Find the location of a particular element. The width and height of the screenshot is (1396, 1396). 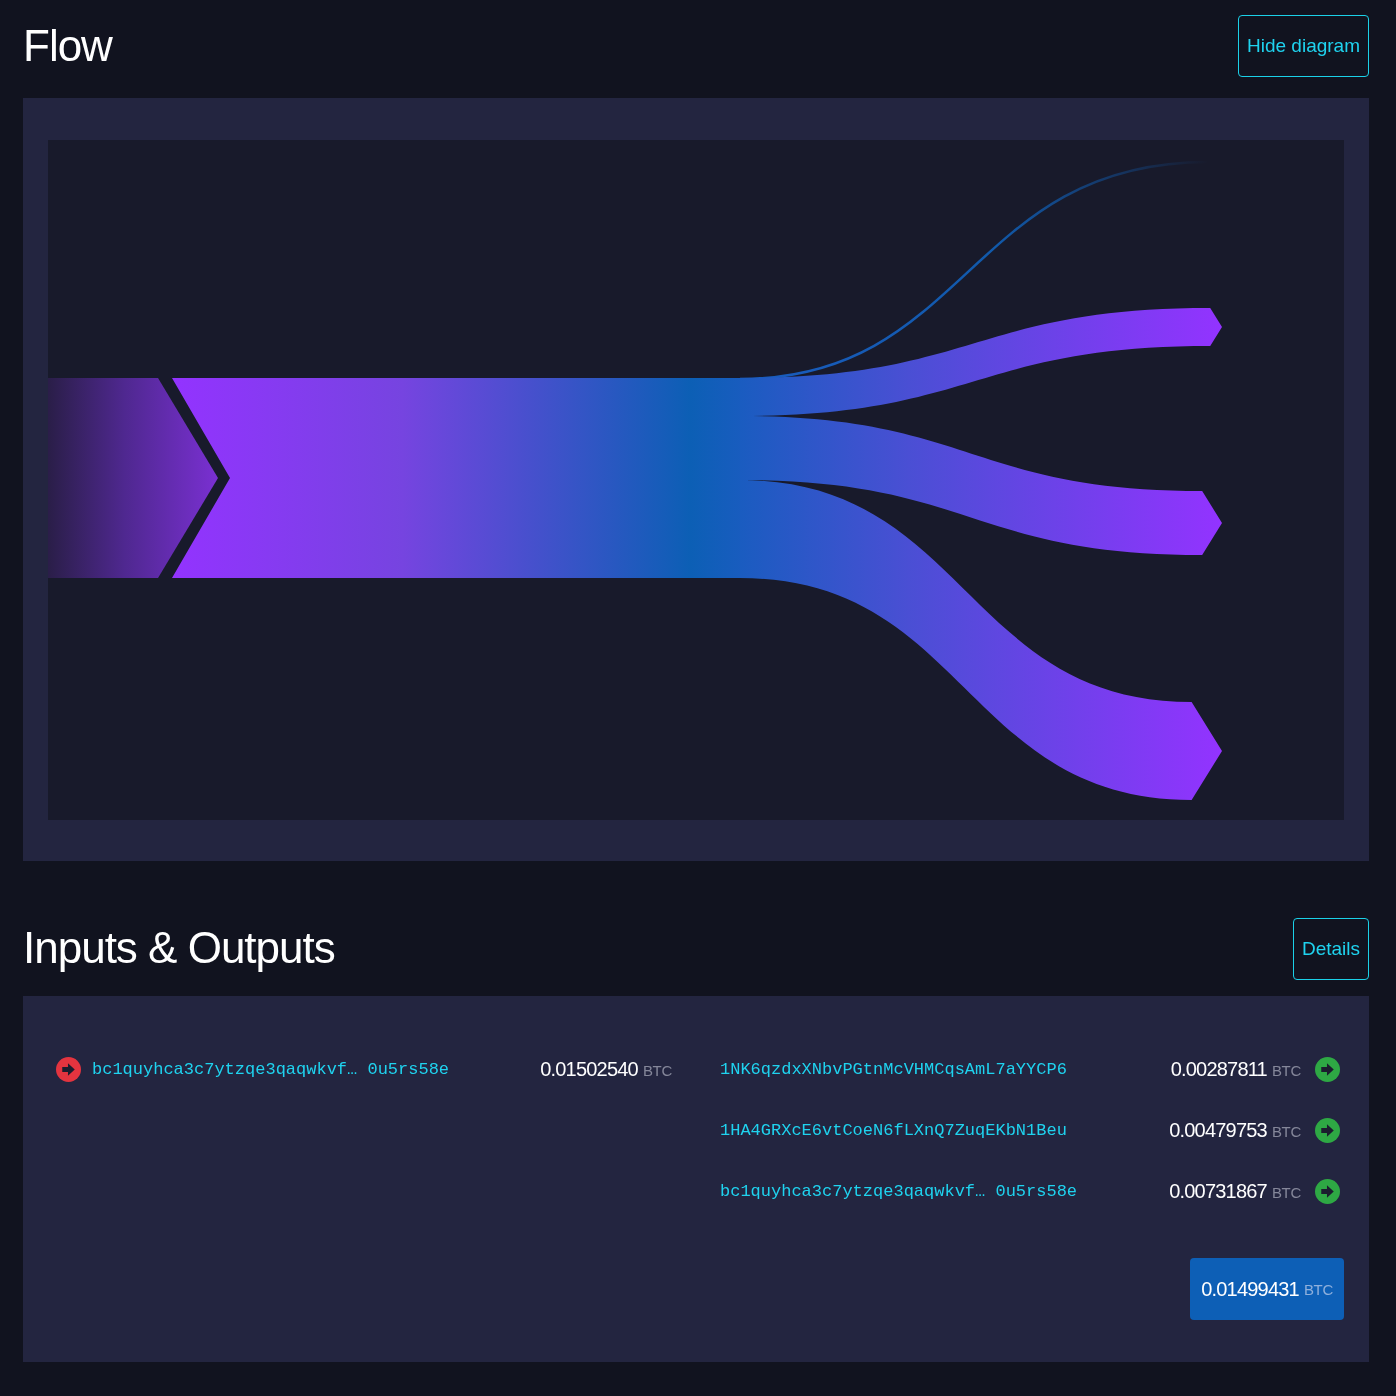

details-button: Details is located at coordinates (1330, 948).